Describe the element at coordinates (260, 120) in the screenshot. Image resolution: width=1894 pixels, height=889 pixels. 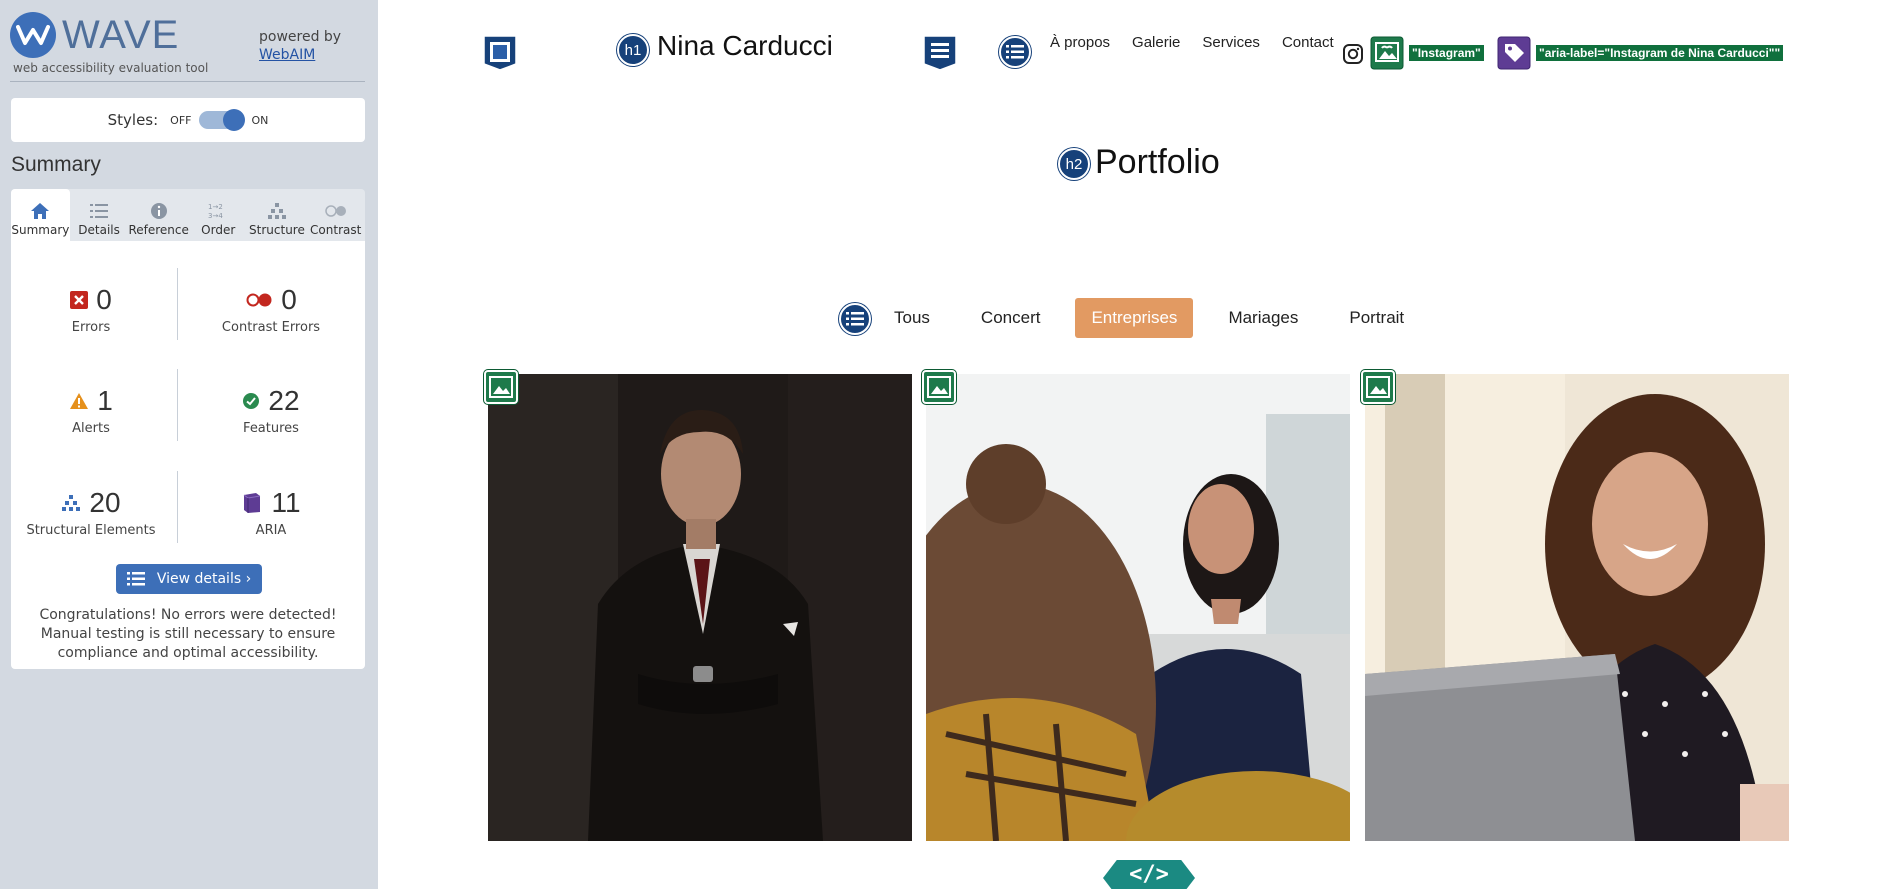
I see `toggle-on-label: ON` at that location.